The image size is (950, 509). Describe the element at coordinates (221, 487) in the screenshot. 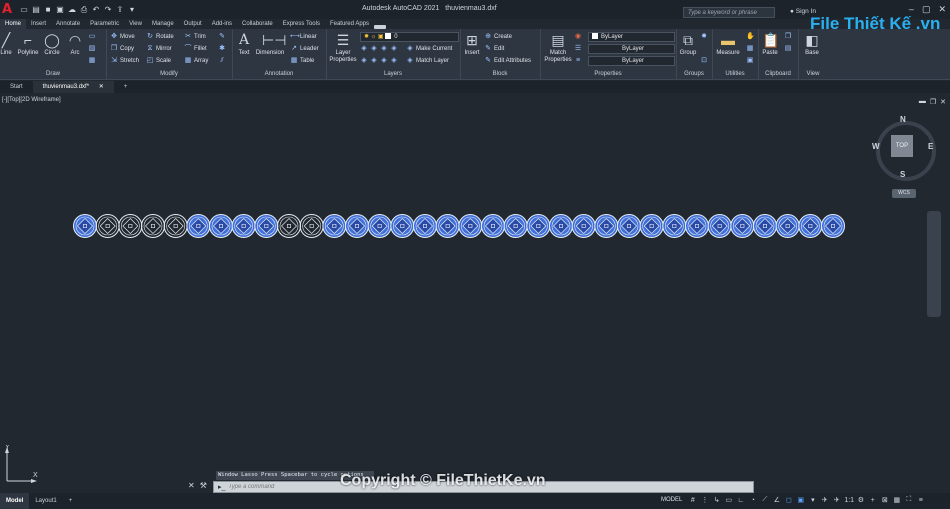

I see `command-prompt-icon: ▸_` at that location.